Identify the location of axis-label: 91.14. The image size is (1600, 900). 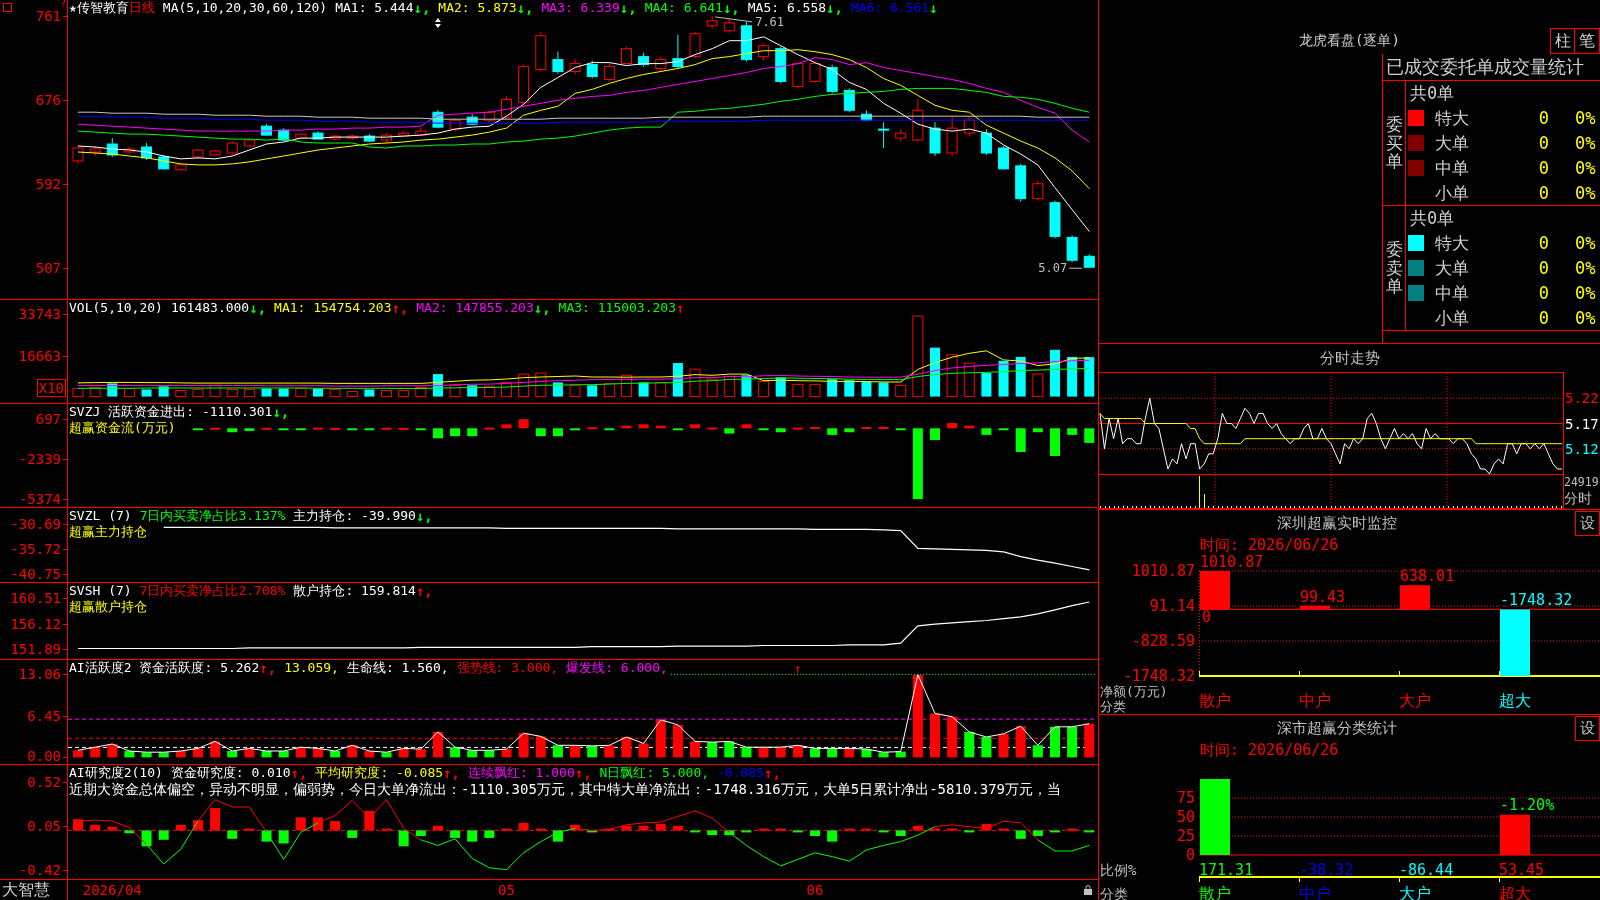
(1172, 606).